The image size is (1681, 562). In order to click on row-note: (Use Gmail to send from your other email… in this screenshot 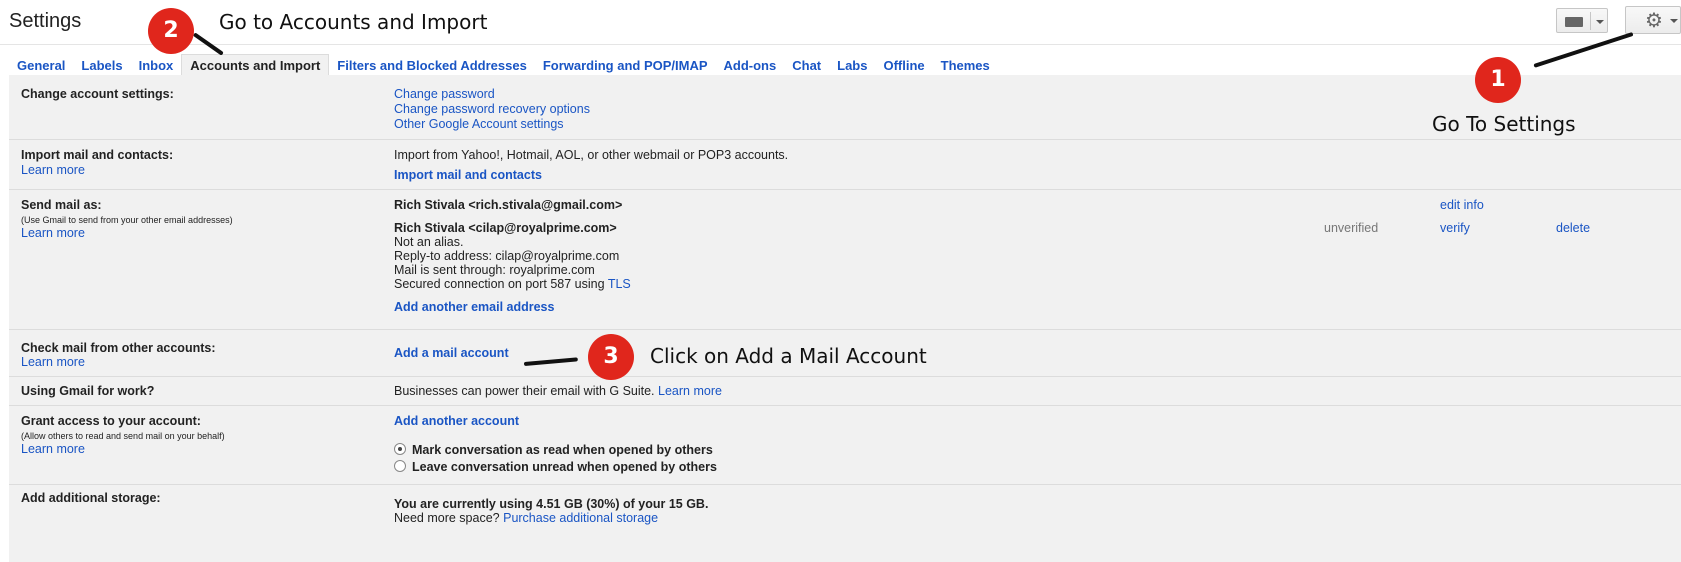, I will do `click(127, 220)`.